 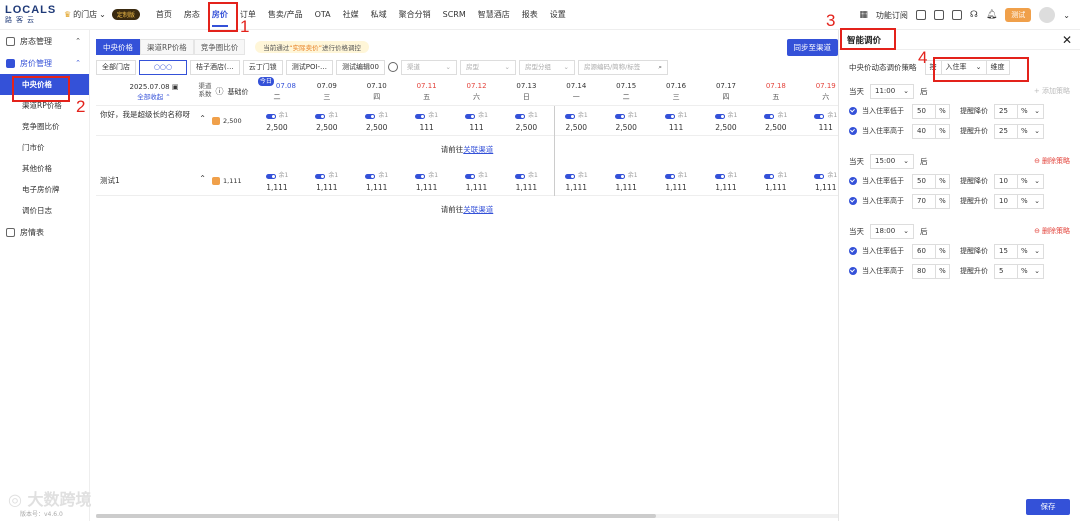 What do you see at coordinates (285, 15) in the screenshot?
I see `nav-item-4: 售卖/产品` at bounding box center [285, 15].